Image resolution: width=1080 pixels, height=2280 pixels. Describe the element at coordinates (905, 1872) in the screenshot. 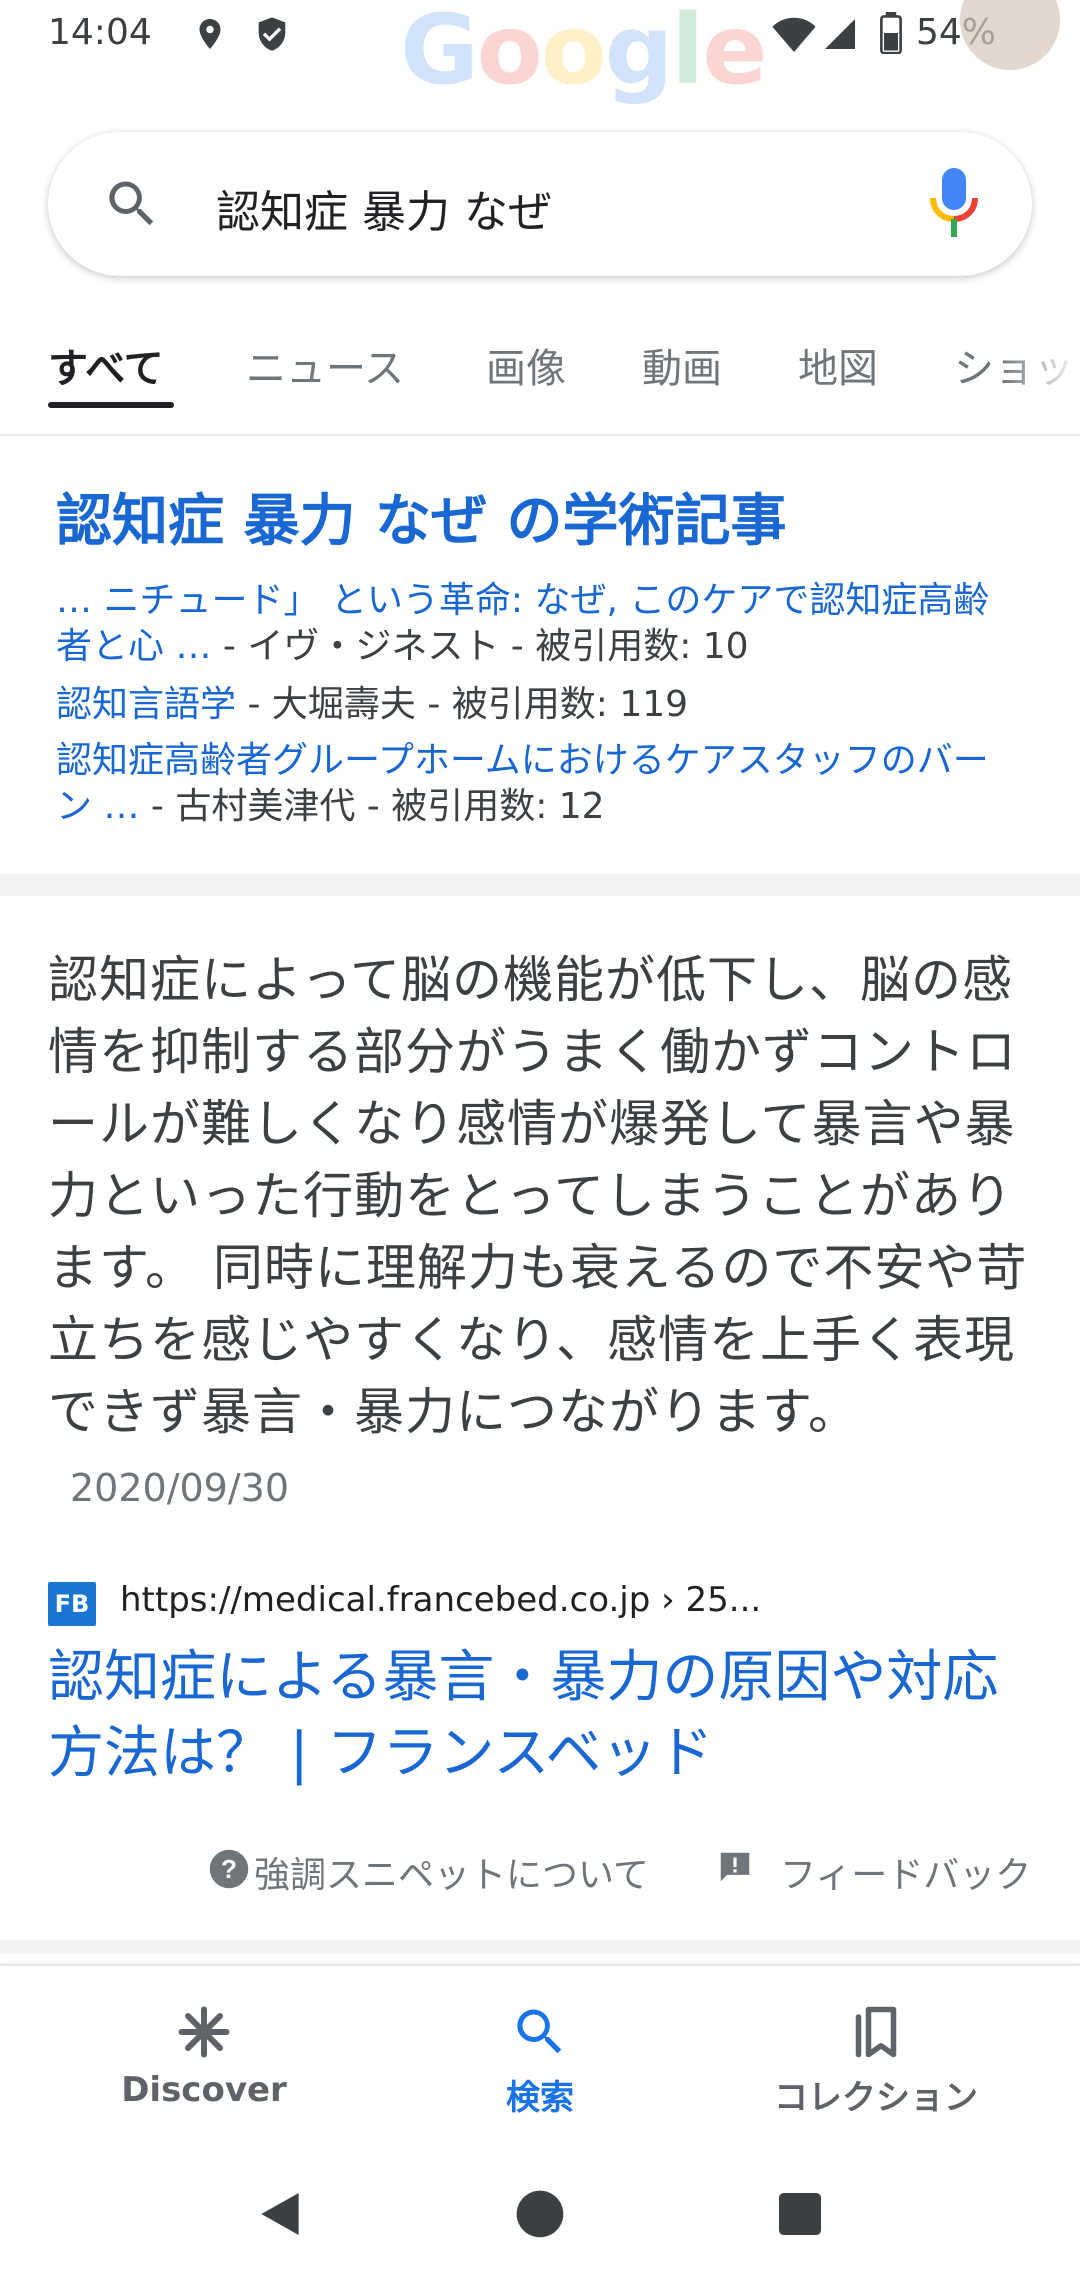

I see `feedback-link: フィードバック` at that location.